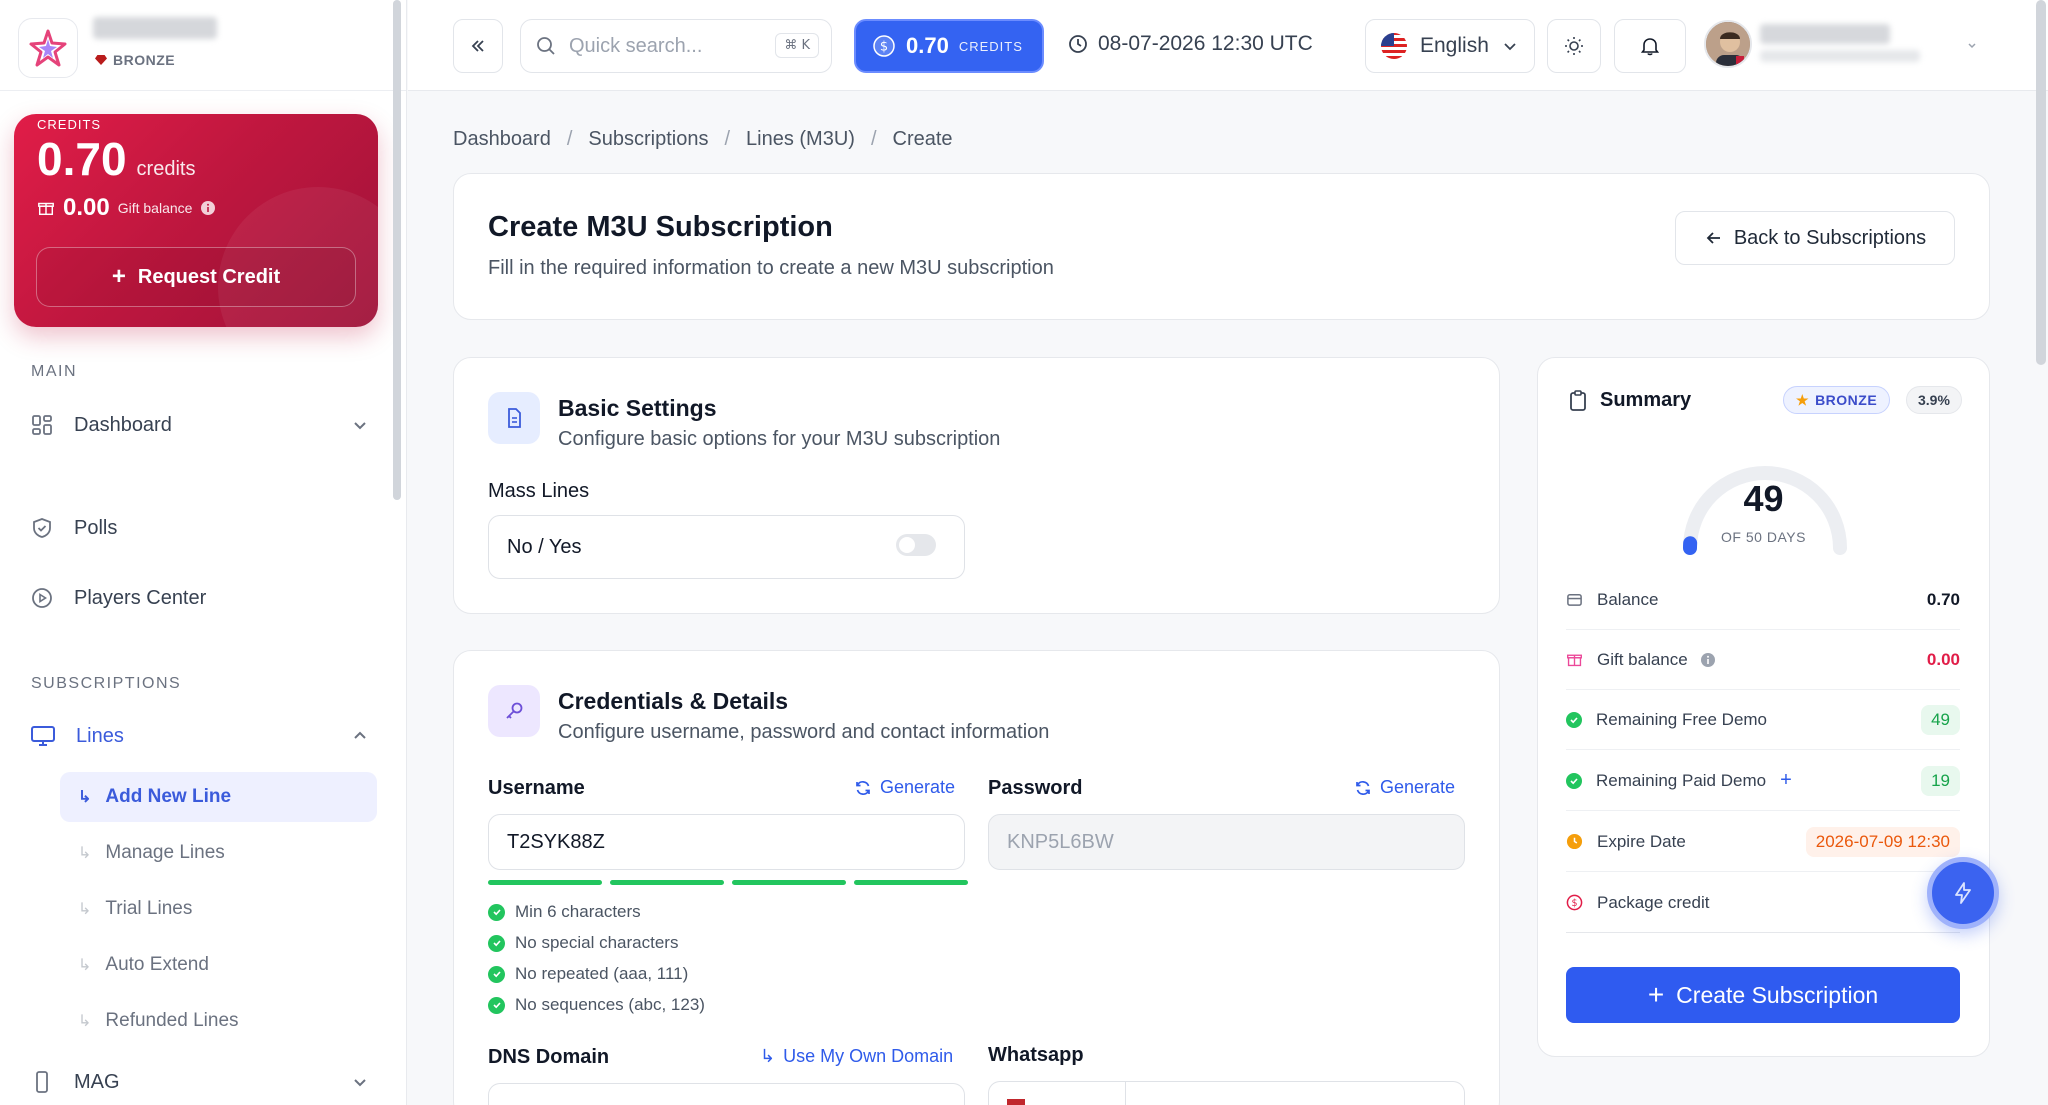 This screenshot has height=1105, width=2048. What do you see at coordinates (1763, 537) in the screenshot?
I see `gauge-subtitle: OF 50 DAYS` at bounding box center [1763, 537].